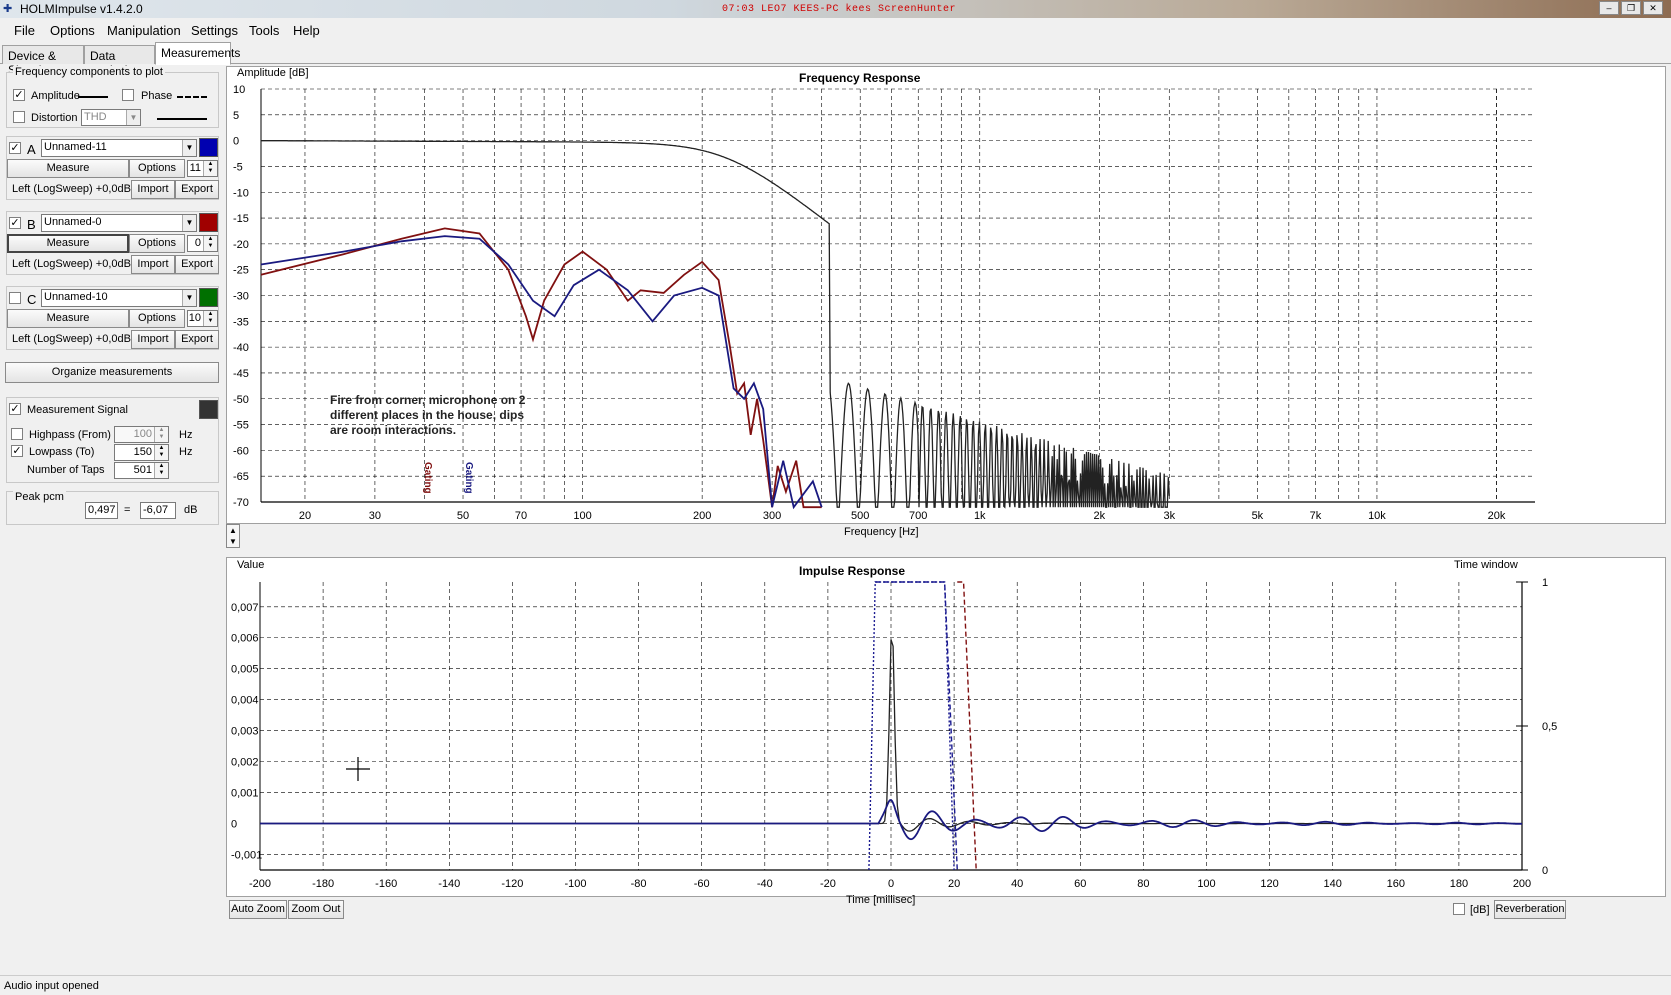  What do you see at coordinates (153, 189) in the screenshot?
I see `import-a-button: Import` at bounding box center [153, 189].